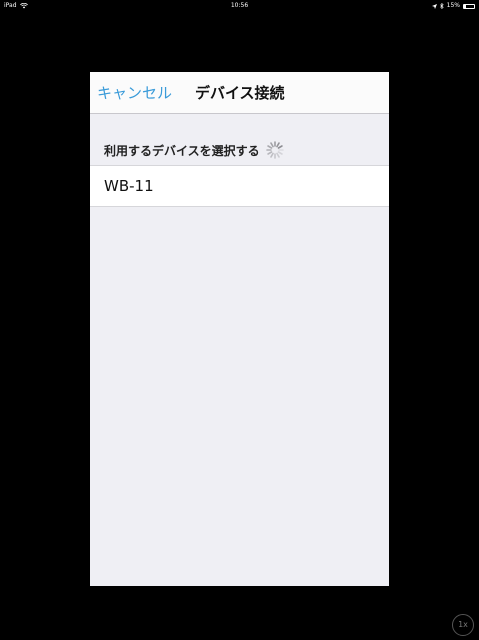 The height and width of the screenshot is (640, 479). I want to click on cancel-button: キャンセル, so click(134, 93).